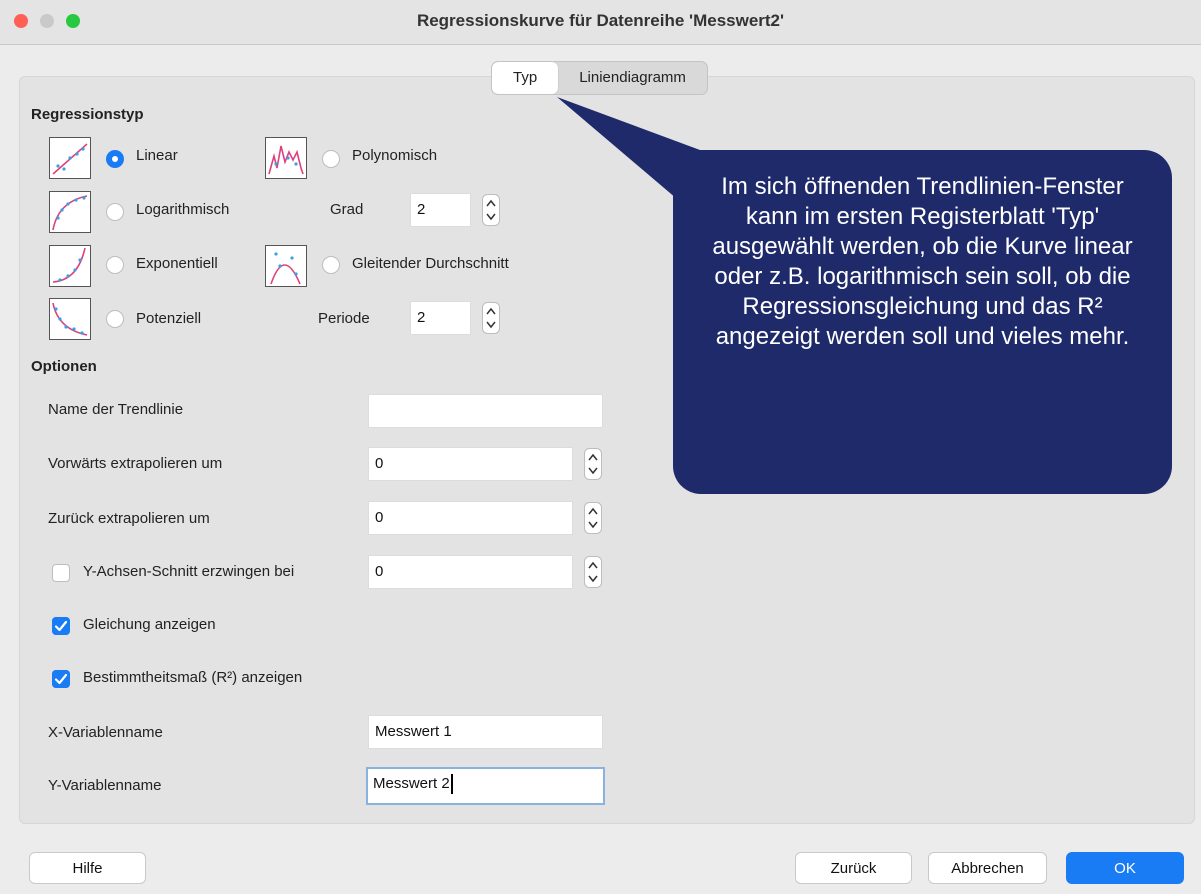  Describe the element at coordinates (987, 868) in the screenshot. I see `cancel-button: Abbrechen` at that location.